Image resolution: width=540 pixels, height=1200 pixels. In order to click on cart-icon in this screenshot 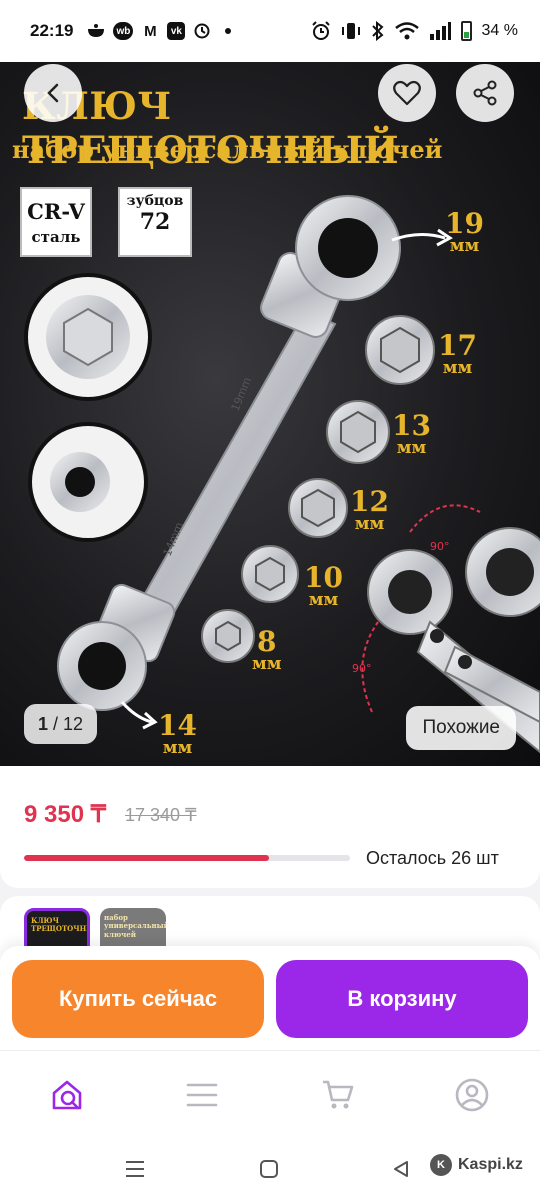, I will do `click(338, 1094)`.